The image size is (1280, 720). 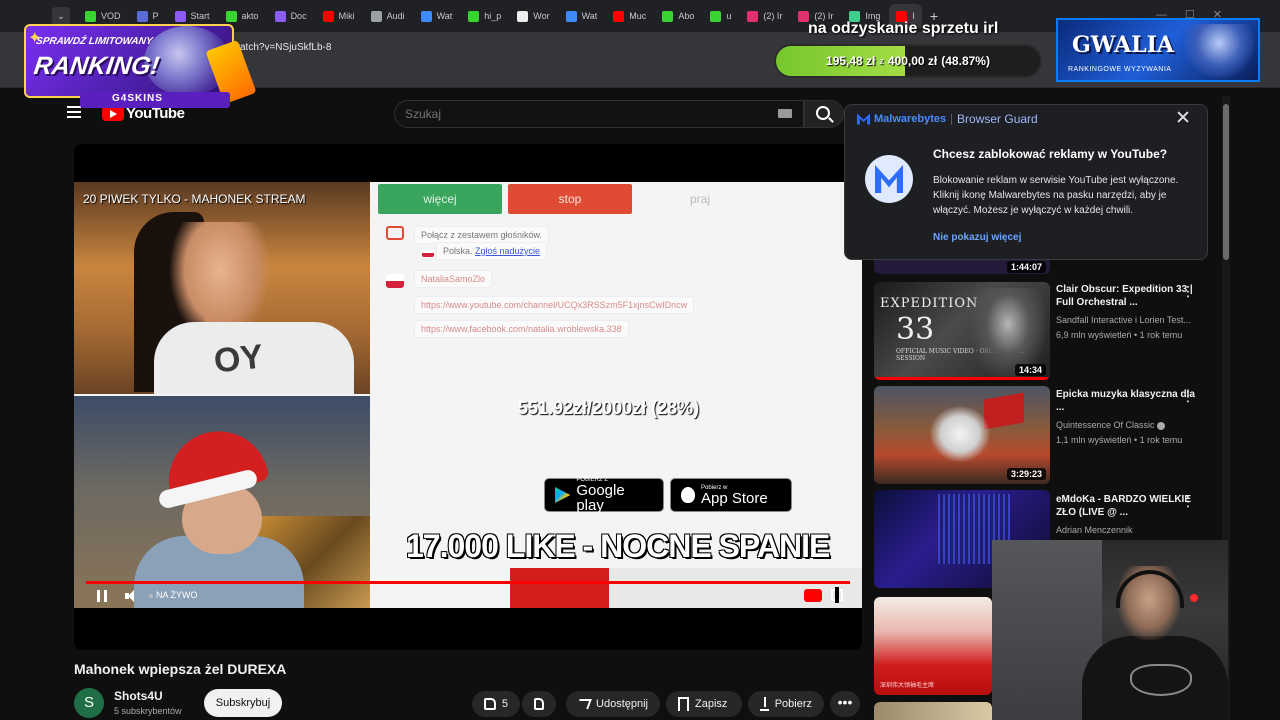 I want to click on save-button: Zapisz, so click(x=704, y=704).